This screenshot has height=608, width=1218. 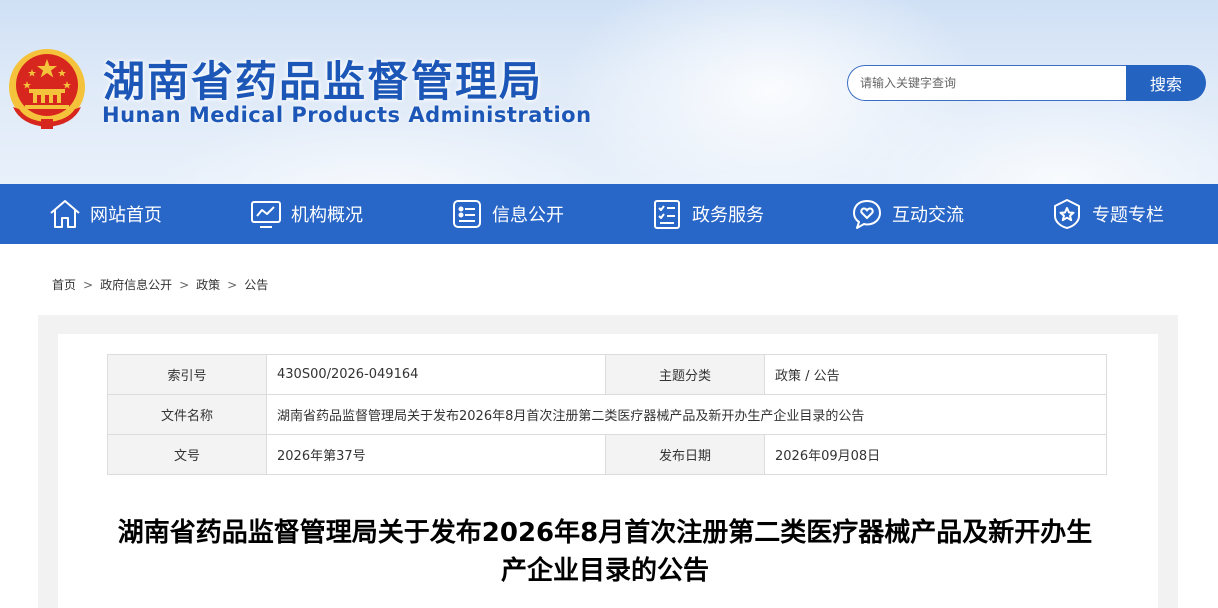 I want to click on article-title-line: 产企业目录的公告, so click(x=604, y=571).